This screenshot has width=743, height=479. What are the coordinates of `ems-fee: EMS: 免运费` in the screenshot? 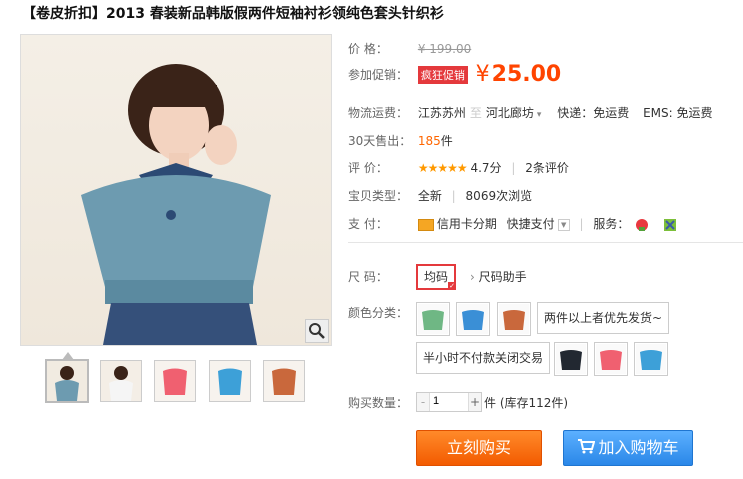 It's located at (678, 113).